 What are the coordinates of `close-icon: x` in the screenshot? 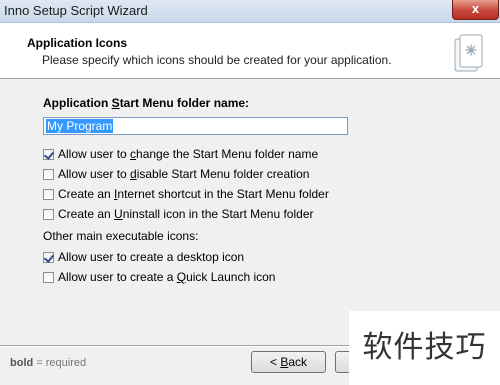 It's located at (475, 8).